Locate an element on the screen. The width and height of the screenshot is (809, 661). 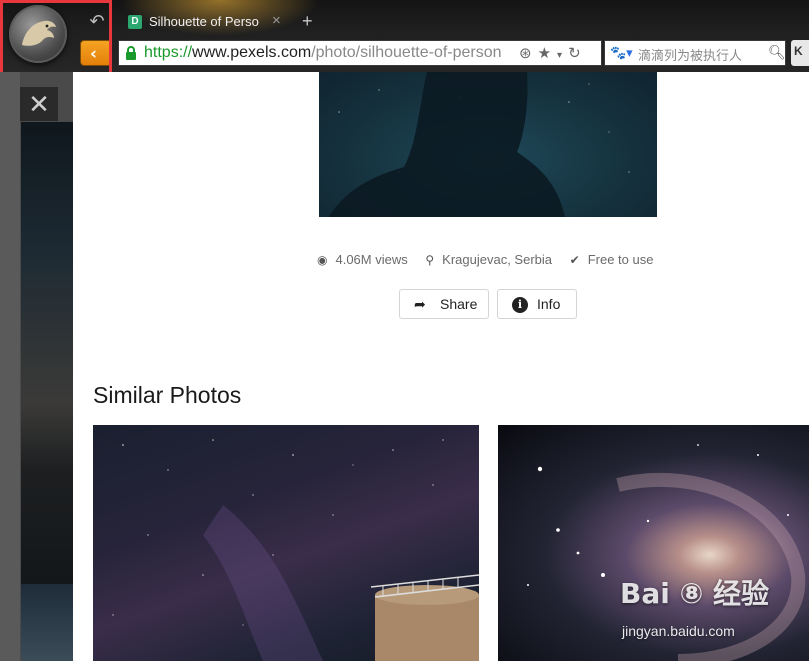
chevron-left-icon: ‹ is located at coordinates (94, 54).